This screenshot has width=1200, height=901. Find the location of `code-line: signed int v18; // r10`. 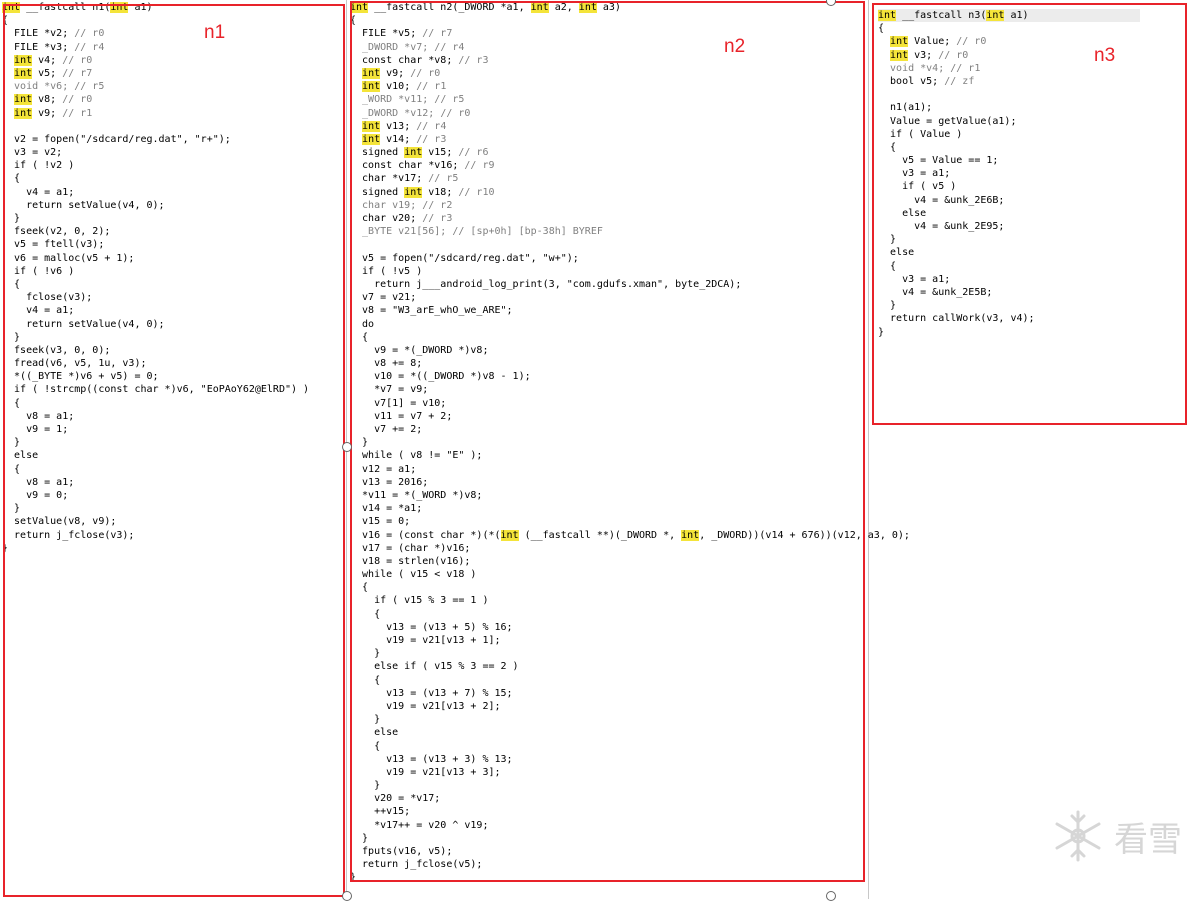

code-line: signed int v18; // r10 is located at coordinates (650, 192).